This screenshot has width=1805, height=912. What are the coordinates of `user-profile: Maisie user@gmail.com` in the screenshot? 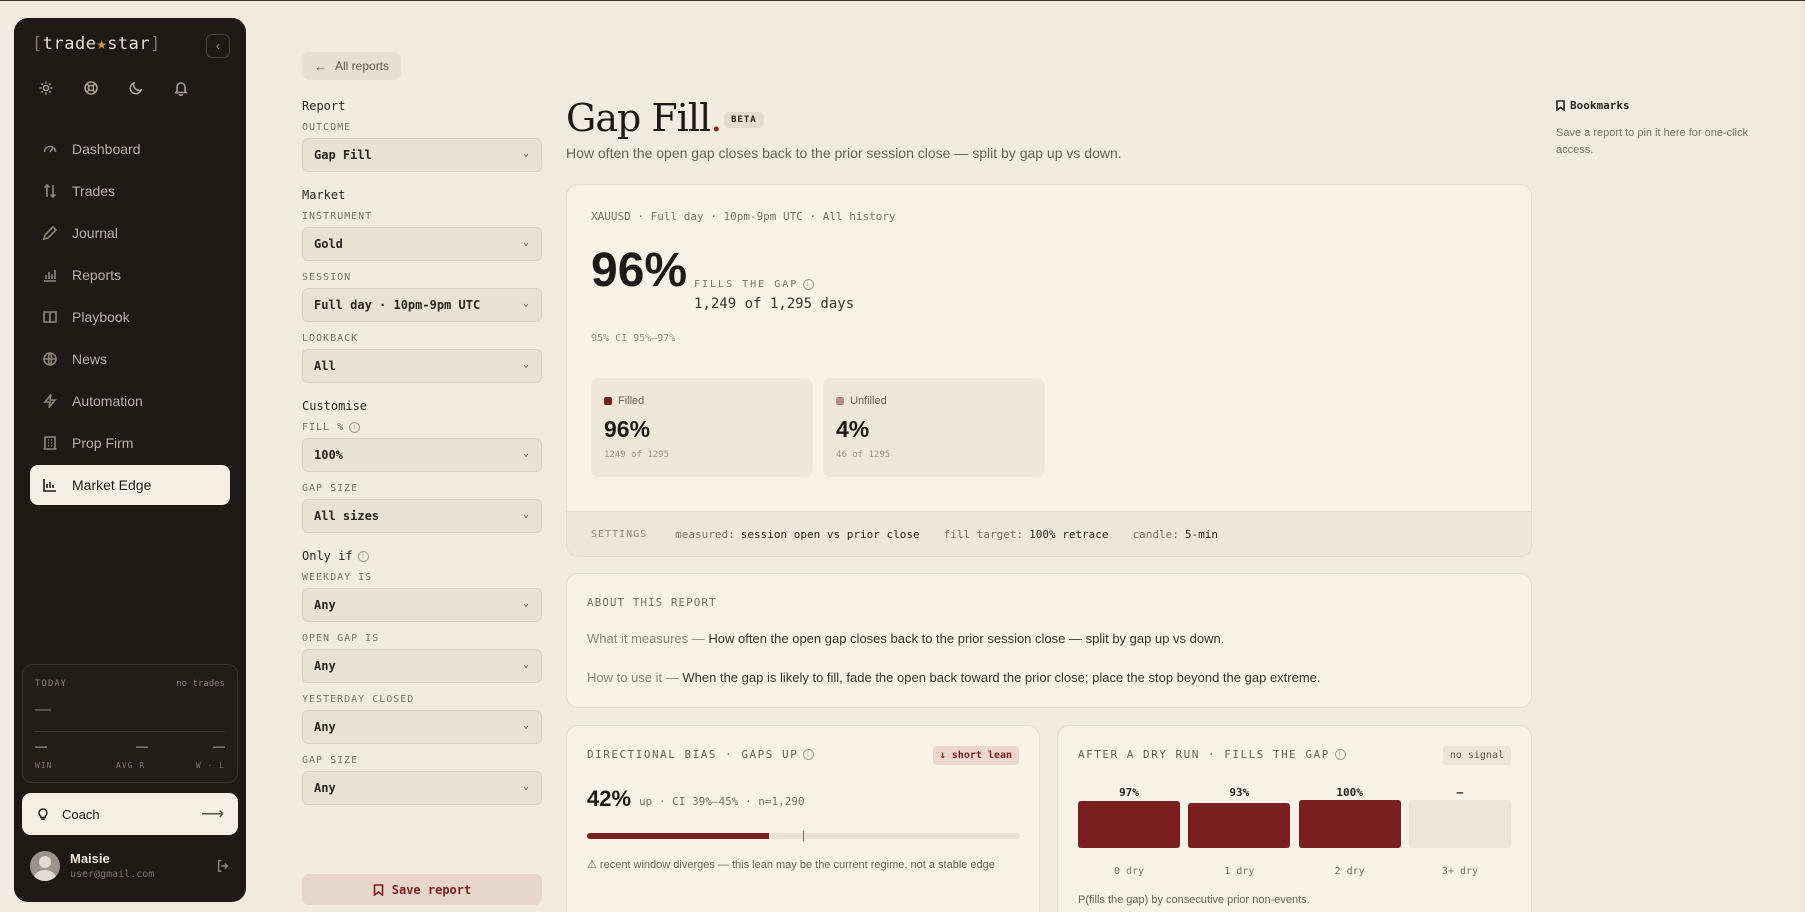 It's located at (130, 869).